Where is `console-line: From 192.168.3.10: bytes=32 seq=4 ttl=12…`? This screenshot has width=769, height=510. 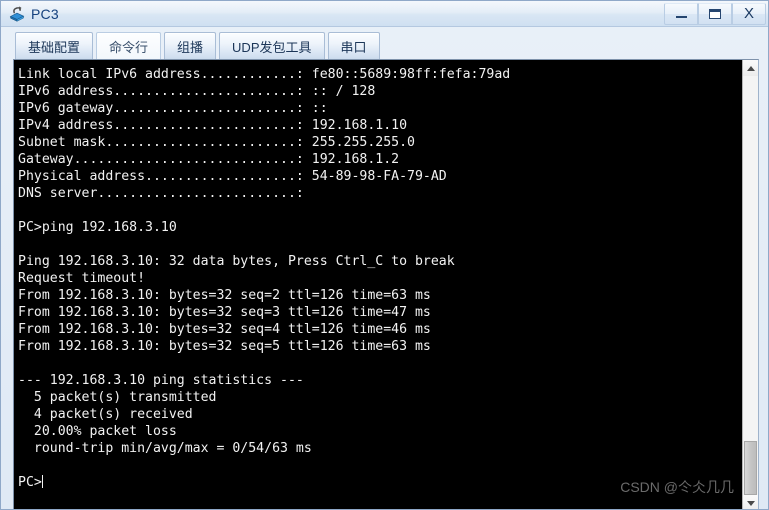 console-line: From 192.168.3.10: bytes=32 seq=4 ttl=12… is located at coordinates (224, 329).